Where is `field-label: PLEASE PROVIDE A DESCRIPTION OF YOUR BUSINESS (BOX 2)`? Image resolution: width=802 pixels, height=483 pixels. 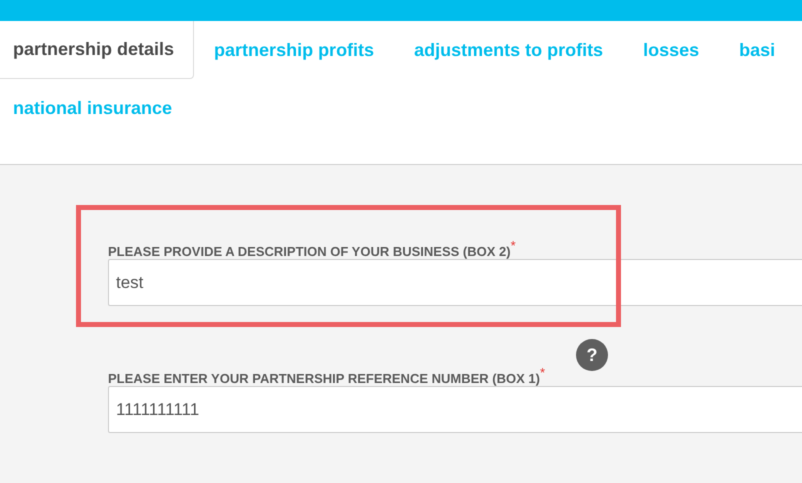 field-label: PLEASE PROVIDE A DESCRIPTION OF YOUR BUSINESS (BOX 2) is located at coordinates (309, 252).